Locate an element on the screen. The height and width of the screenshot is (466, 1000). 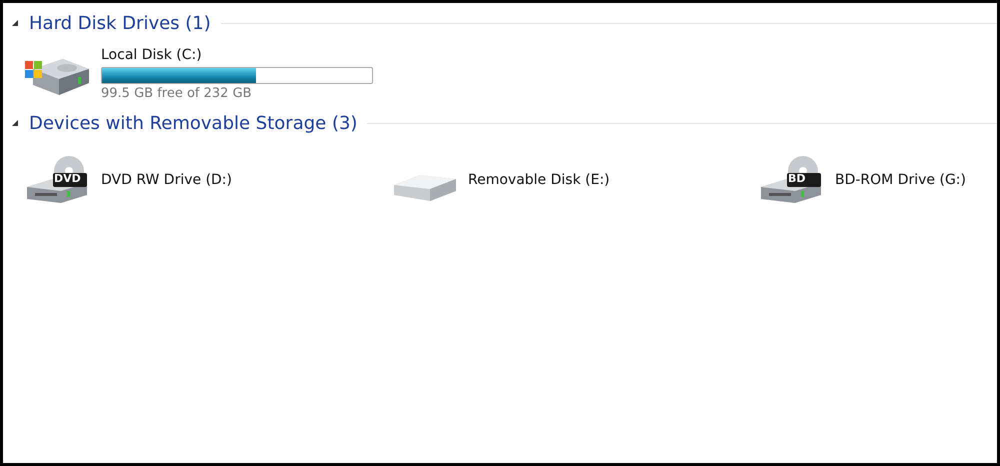
drive-name: DVD RW Drive (D:) is located at coordinates (166, 180).